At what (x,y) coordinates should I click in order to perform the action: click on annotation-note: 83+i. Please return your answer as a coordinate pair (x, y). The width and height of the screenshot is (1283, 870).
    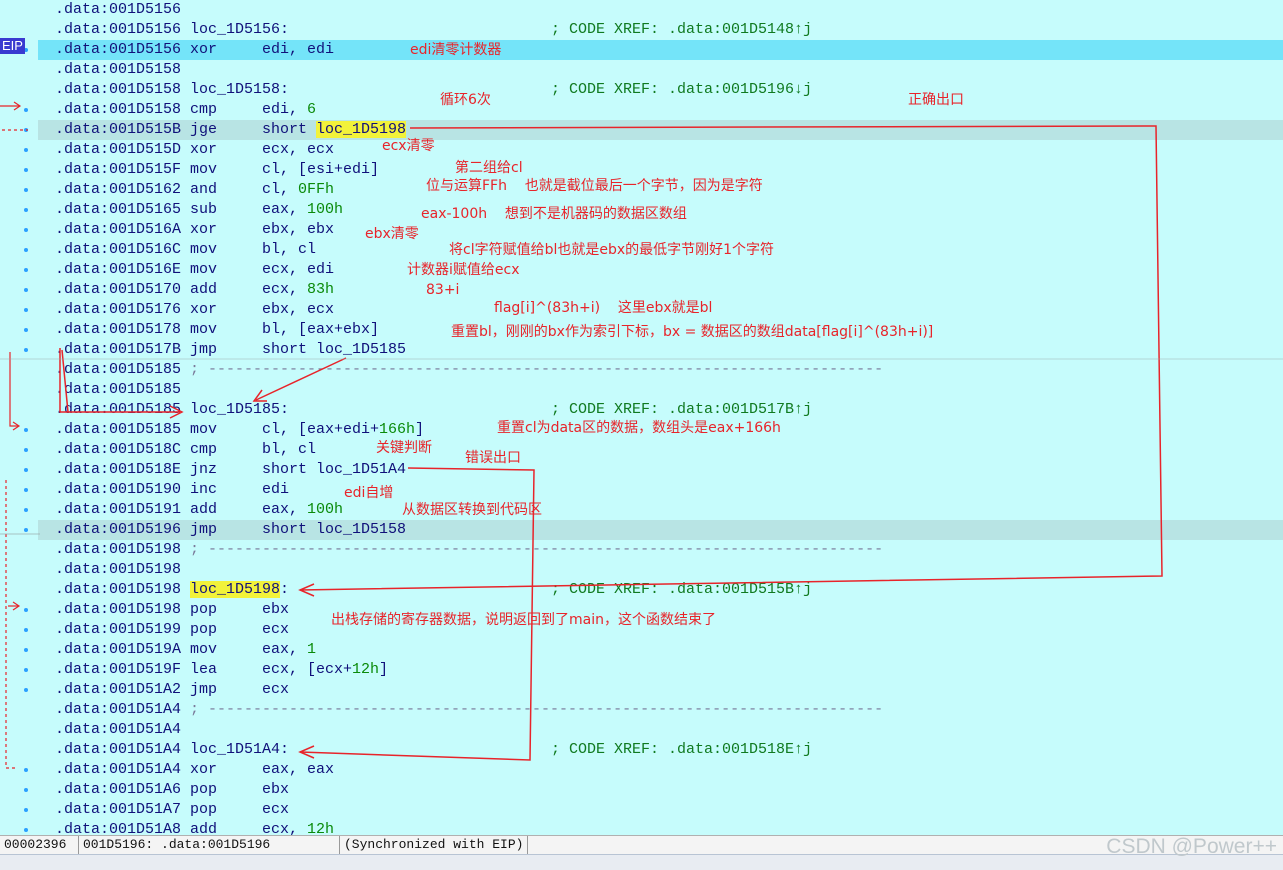
    Looking at the image, I should click on (443, 290).